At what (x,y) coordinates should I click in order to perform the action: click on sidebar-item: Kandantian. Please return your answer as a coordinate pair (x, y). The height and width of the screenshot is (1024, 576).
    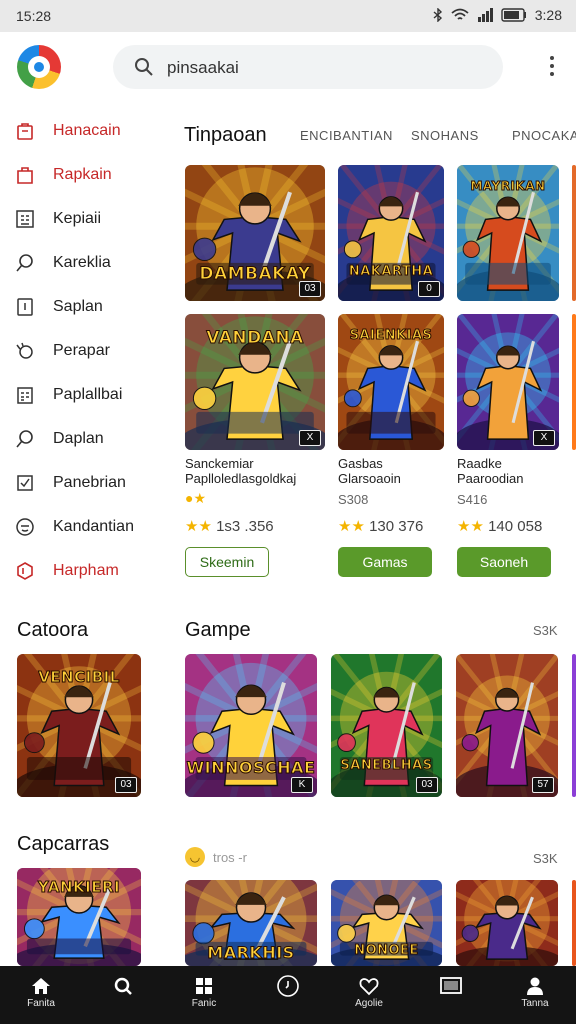
    Looking at the image, I should click on (89, 527).